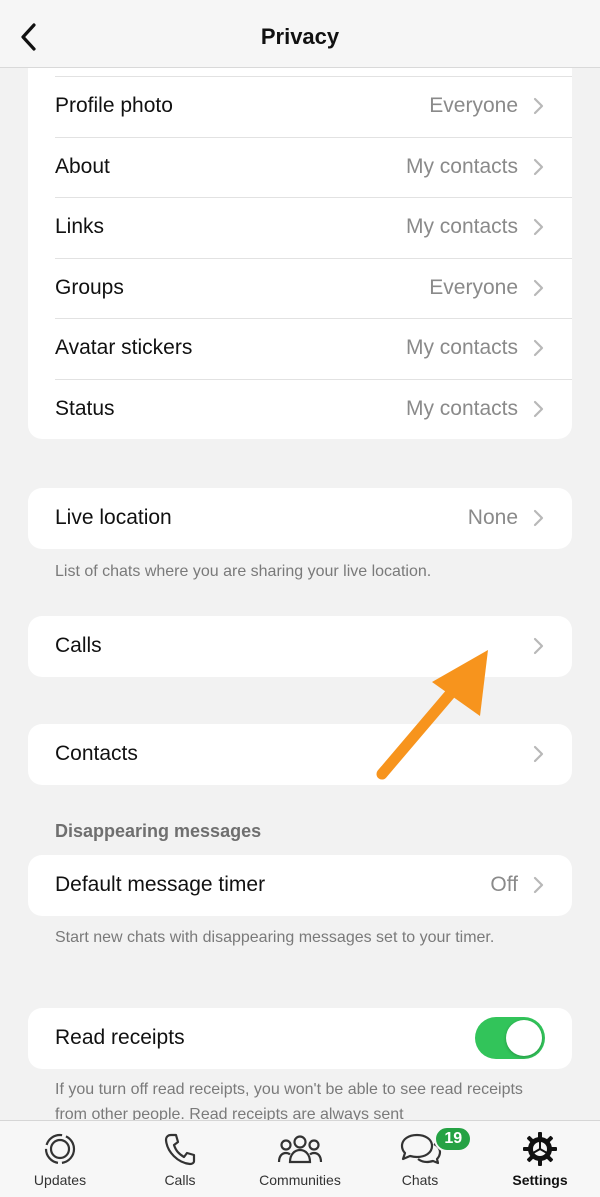  What do you see at coordinates (300, 409) in the screenshot?
I see `row-status: Status My contacts` at bounding box center [300, 409].